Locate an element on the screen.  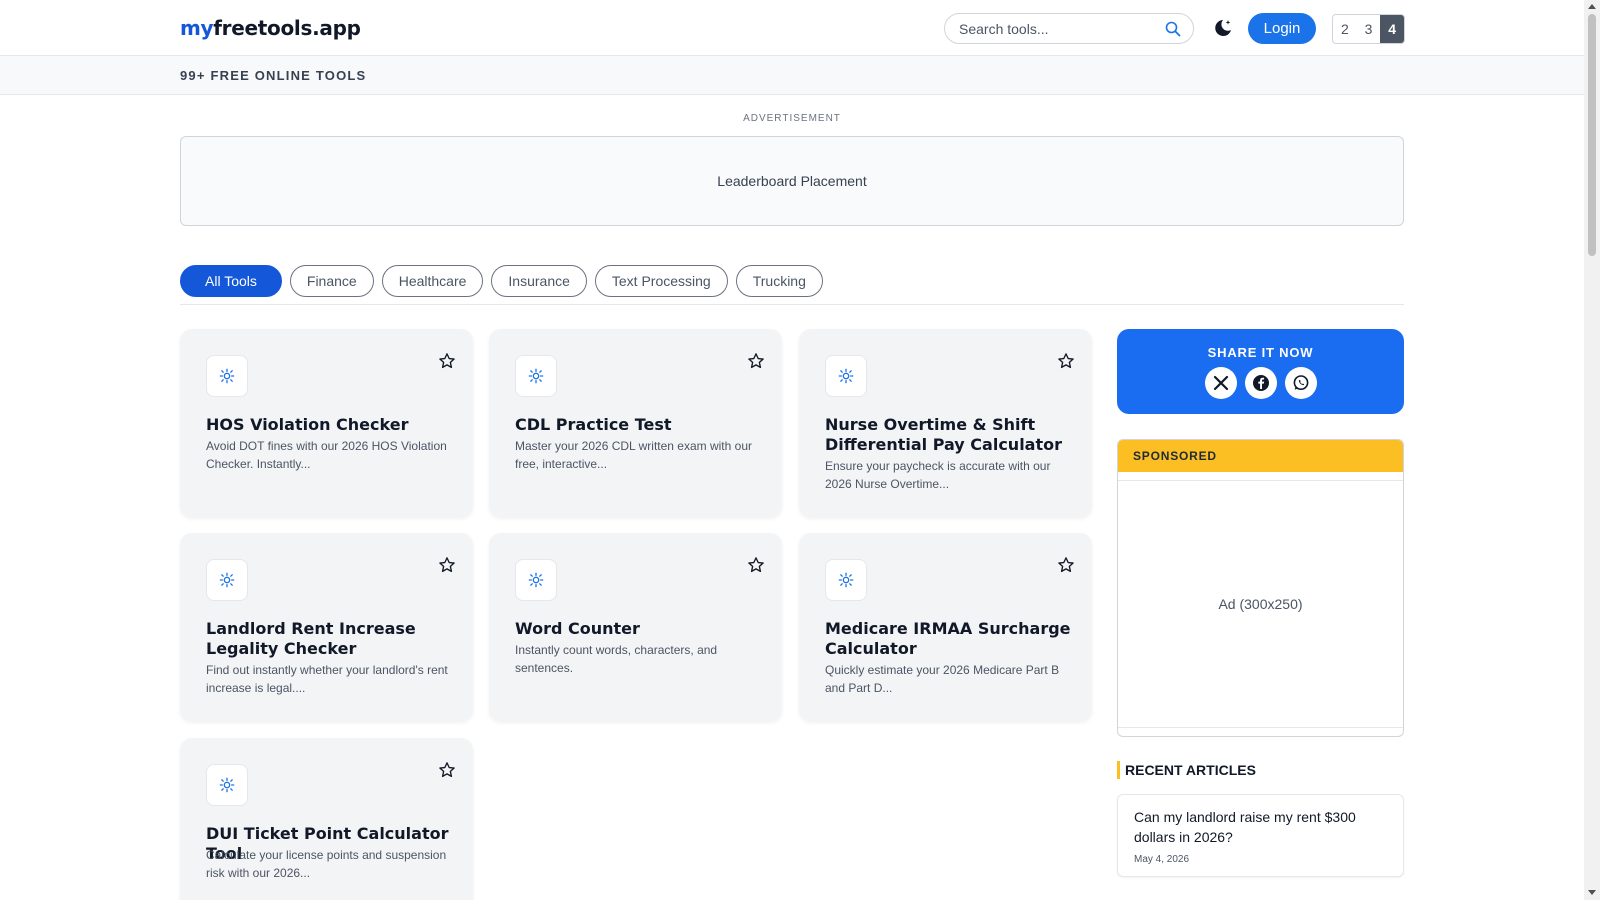
page-scrollbar is located at coordinates (1592, 450).